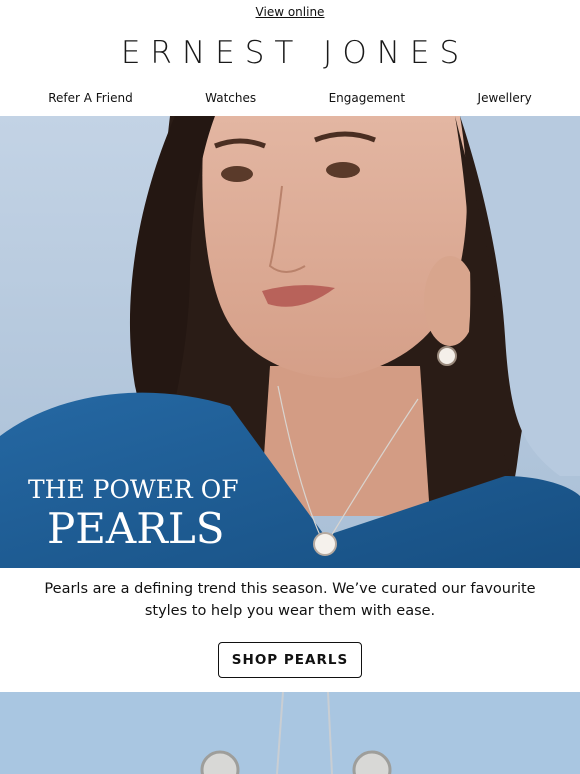 This screenshot has width=580, height=774. I want to click on nav-item-refer-a-friend: Refer A Friend, so click(90, 98).